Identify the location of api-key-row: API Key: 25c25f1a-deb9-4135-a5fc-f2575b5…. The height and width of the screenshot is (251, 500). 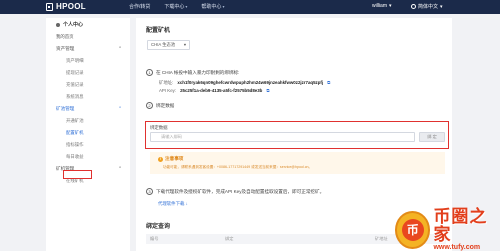
(214, 90).